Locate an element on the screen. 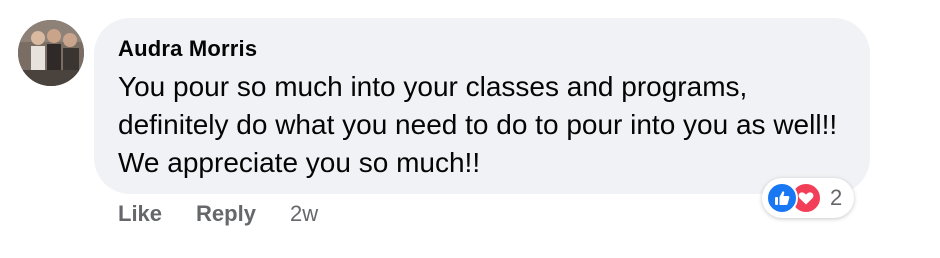  comment-actions: Like Reply 2w is located at coordinates (218, 214).